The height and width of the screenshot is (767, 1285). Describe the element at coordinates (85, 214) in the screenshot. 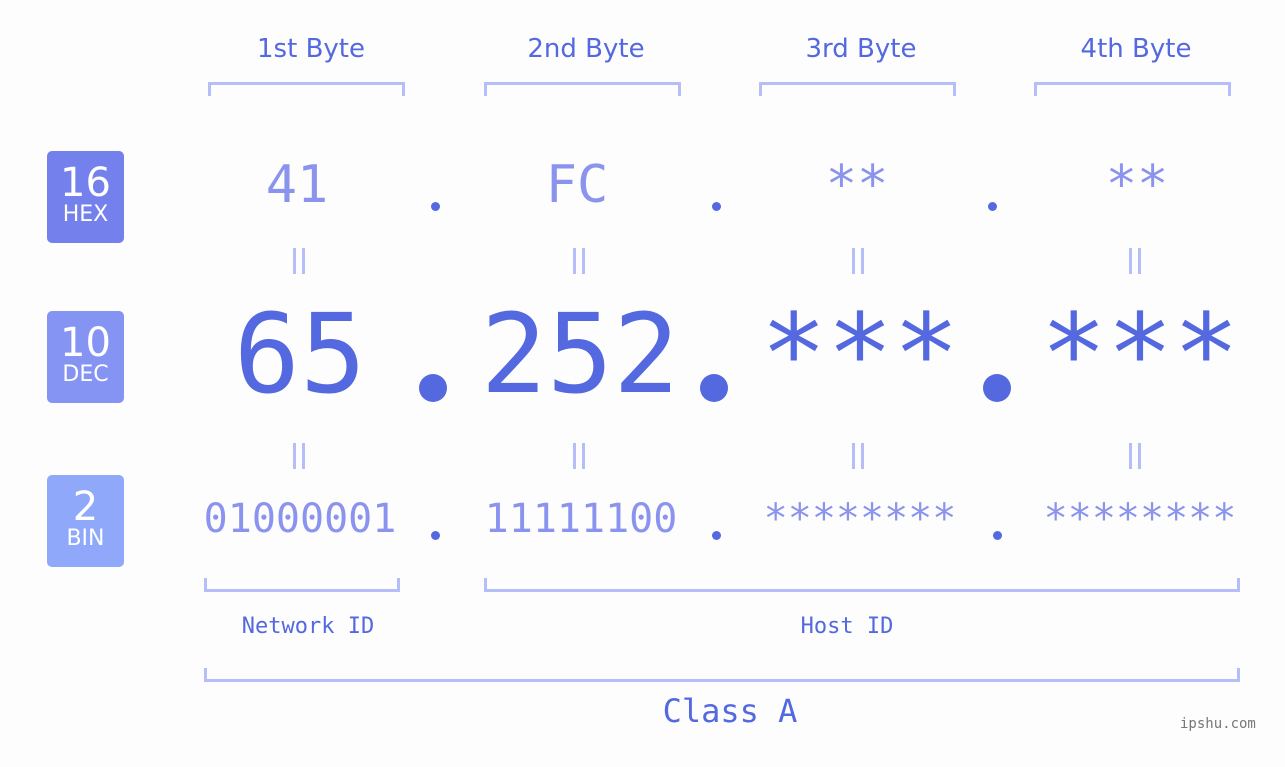

I see `hex-base-label: HEX` at that location.